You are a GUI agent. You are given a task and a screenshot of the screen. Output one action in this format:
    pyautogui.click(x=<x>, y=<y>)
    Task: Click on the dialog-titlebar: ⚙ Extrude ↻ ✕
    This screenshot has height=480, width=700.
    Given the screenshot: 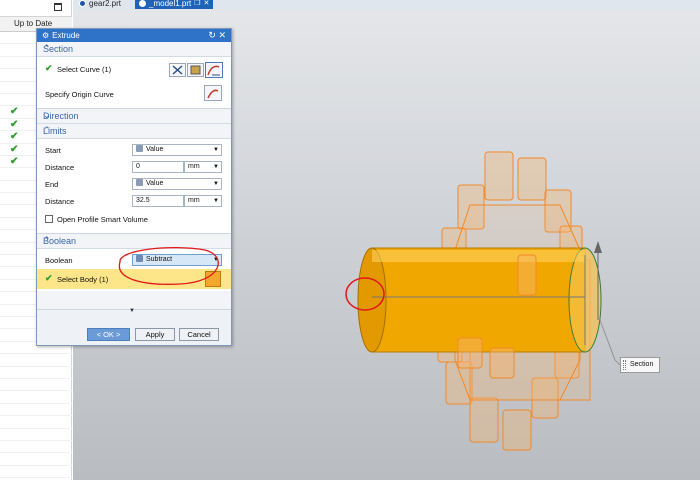 What is the action you would take?
    pyautogui.click(x=134, y=35)
    